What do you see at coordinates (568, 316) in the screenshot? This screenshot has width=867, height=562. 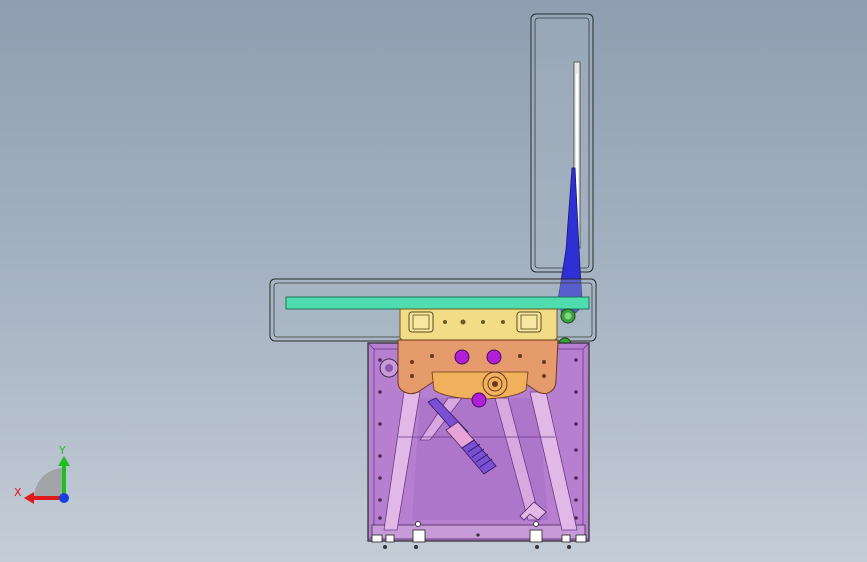 I see `position-sensor` at bounding box center [568, 316].